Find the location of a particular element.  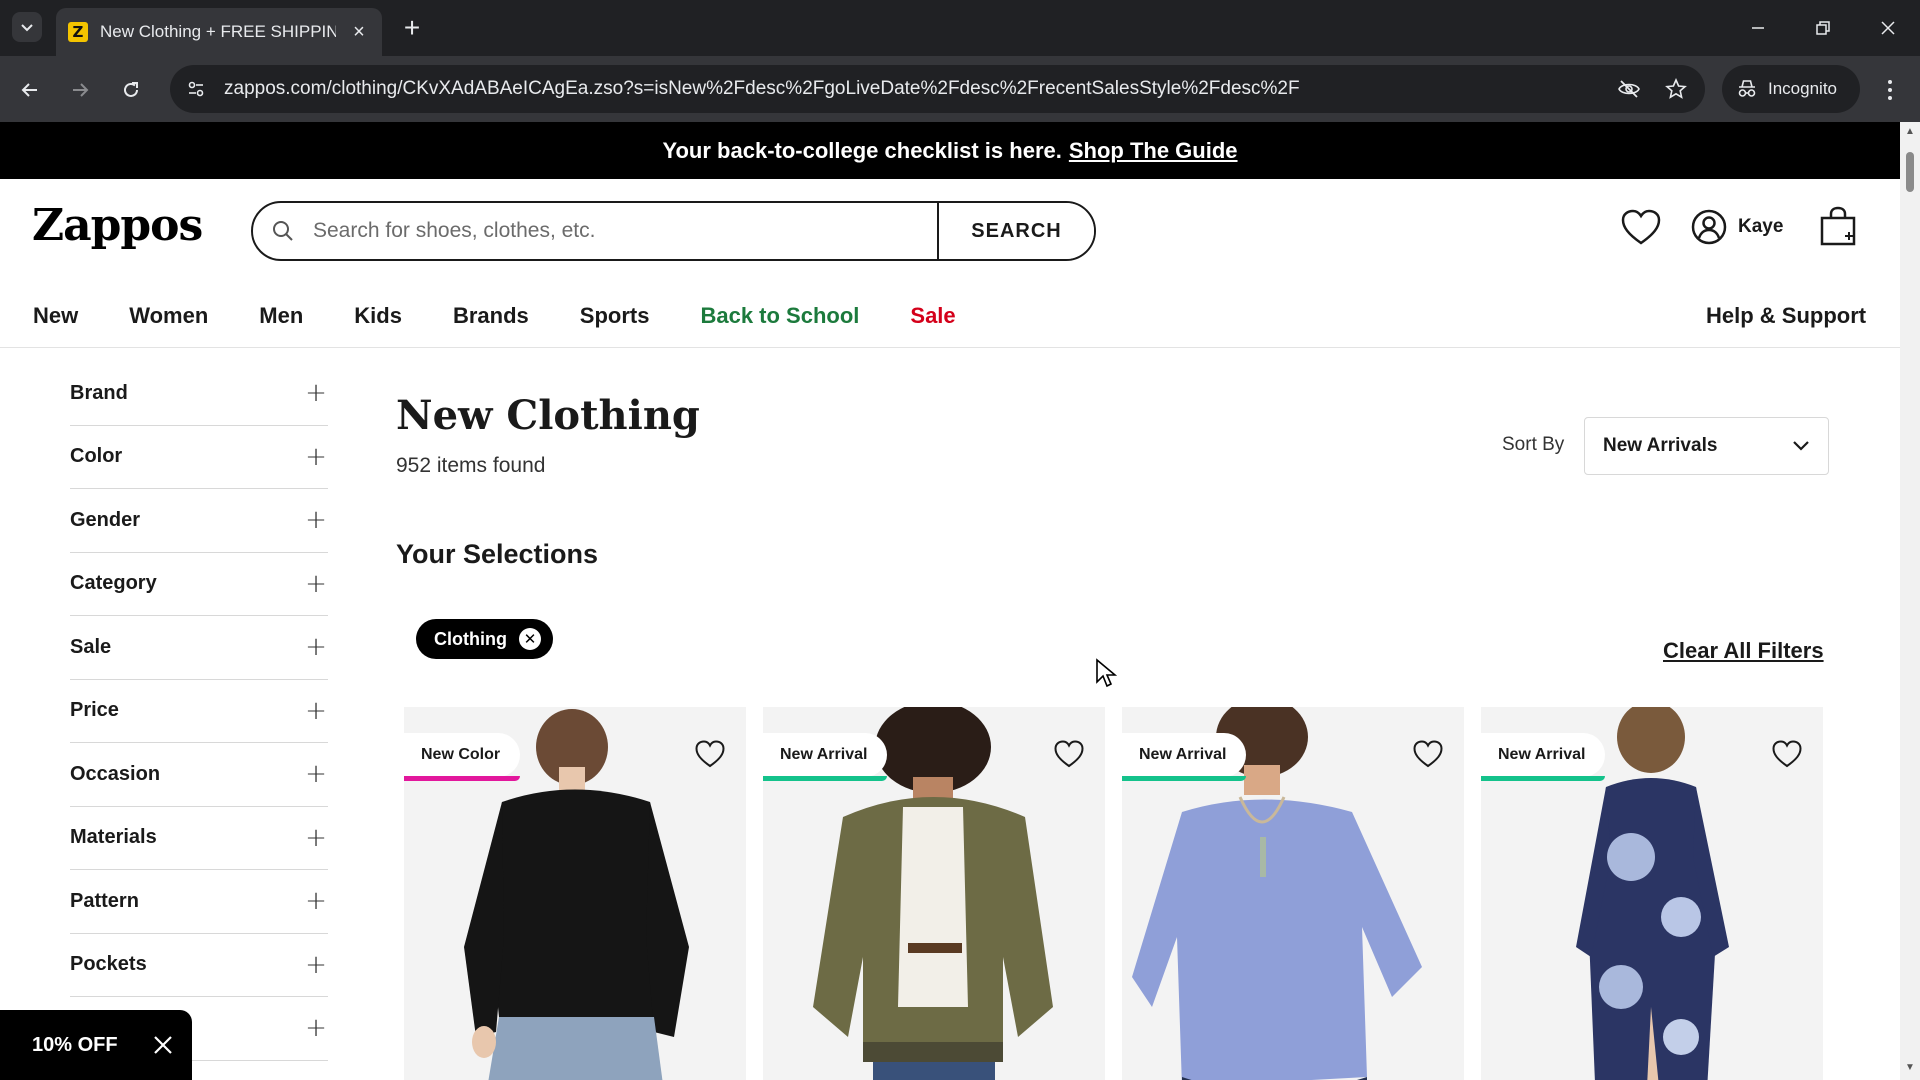

nav-sports: Sports is located at coordinates (615, 316).